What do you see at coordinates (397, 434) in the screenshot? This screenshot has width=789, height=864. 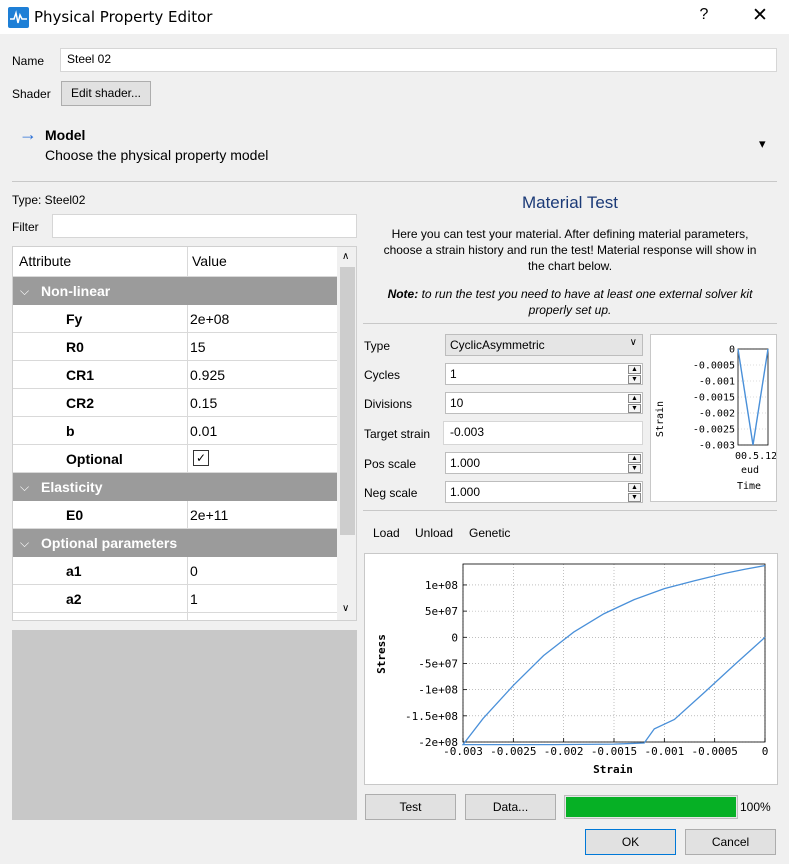 I see `target-strain-label: Target strain` at bounding box center [397, 434].